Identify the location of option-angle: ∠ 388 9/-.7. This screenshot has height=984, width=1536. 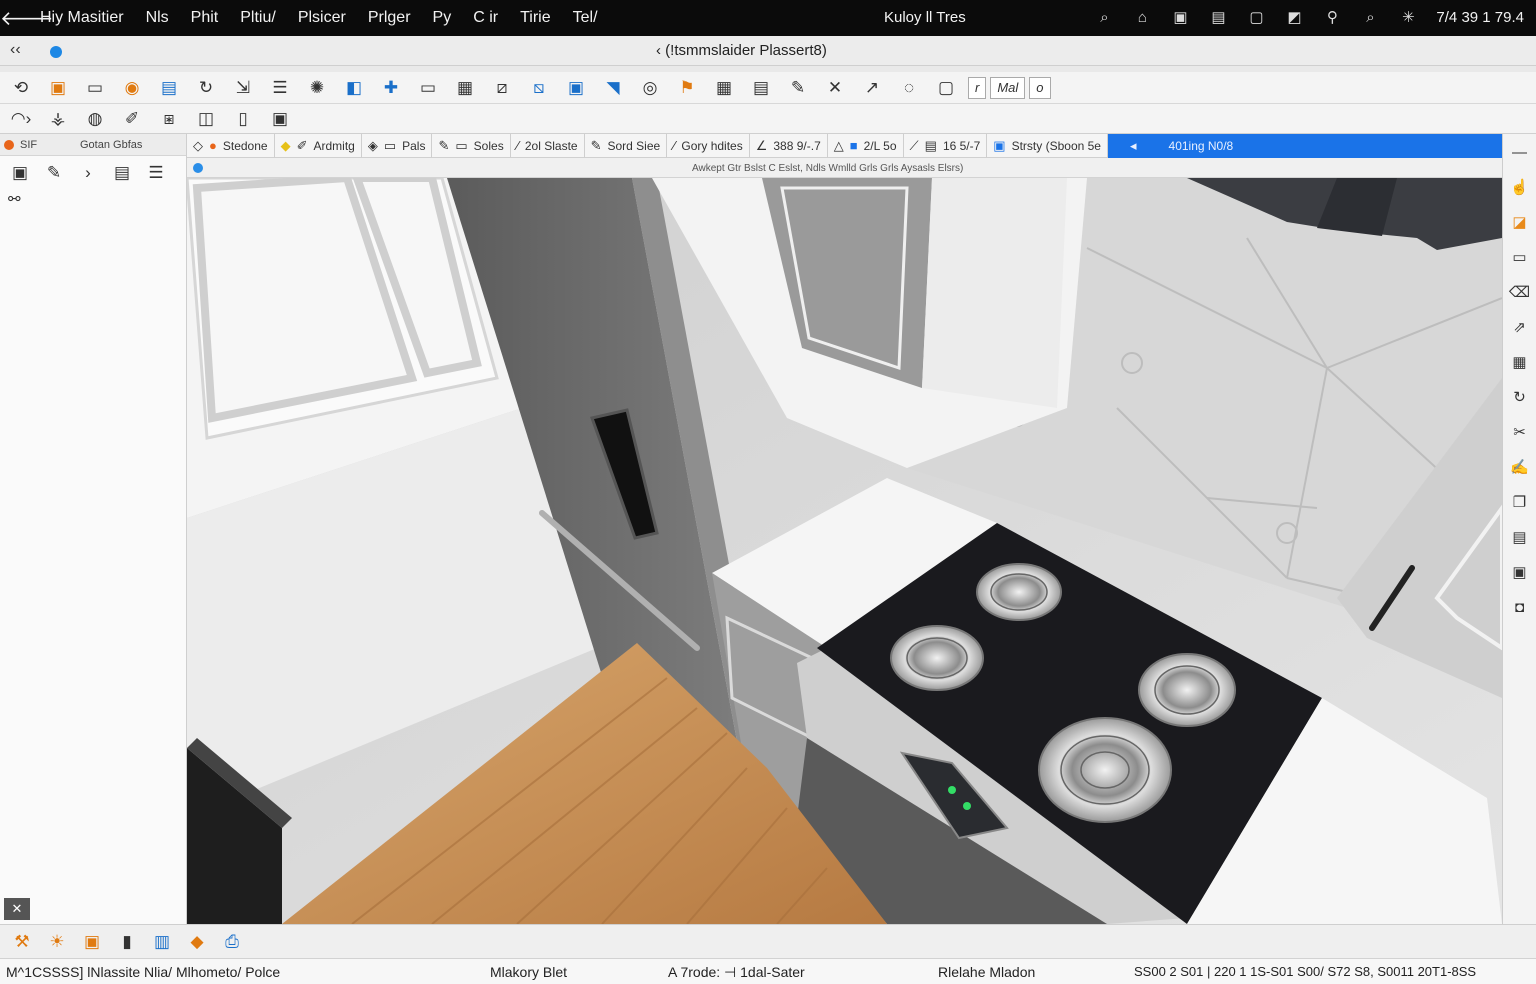
(789, 145).